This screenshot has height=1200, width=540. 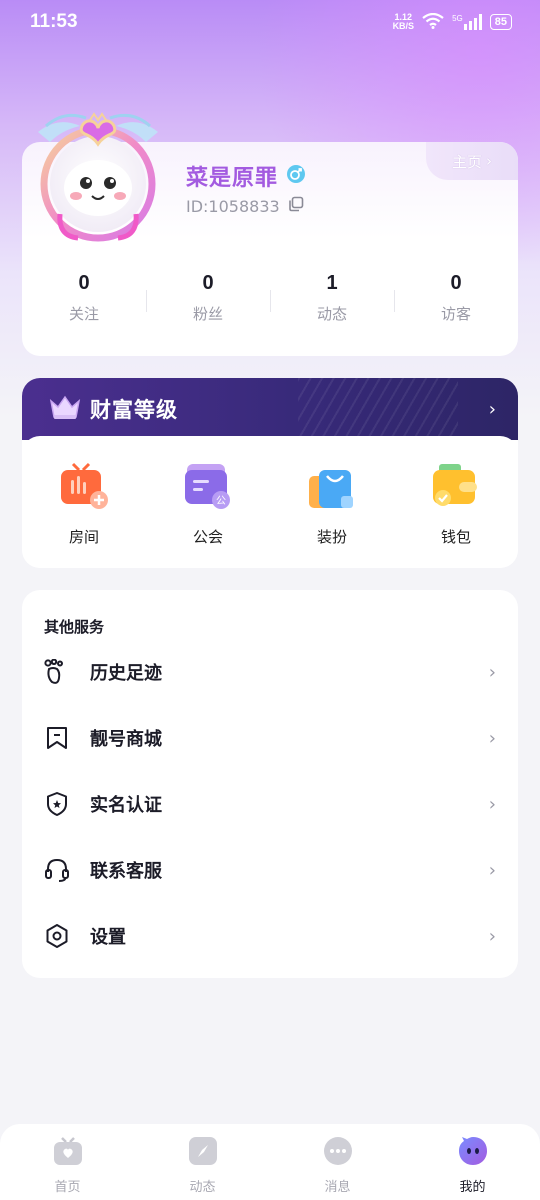 I want to click on dress-up-icon, so click(x=332, y=488).